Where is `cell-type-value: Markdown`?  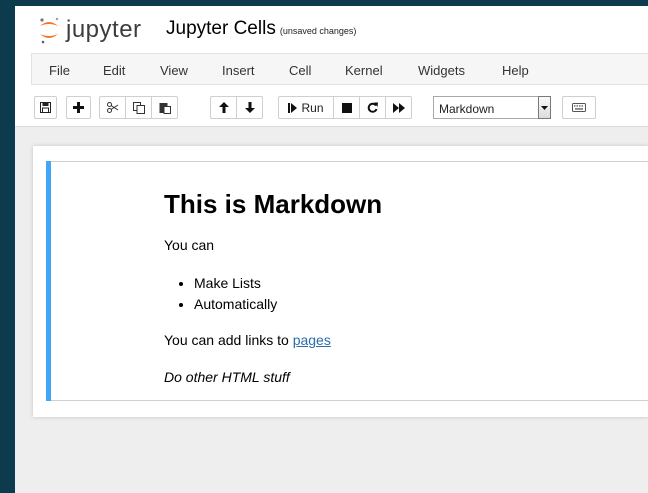 cell-type-value: Markdown is located at coordinates (467, 109).